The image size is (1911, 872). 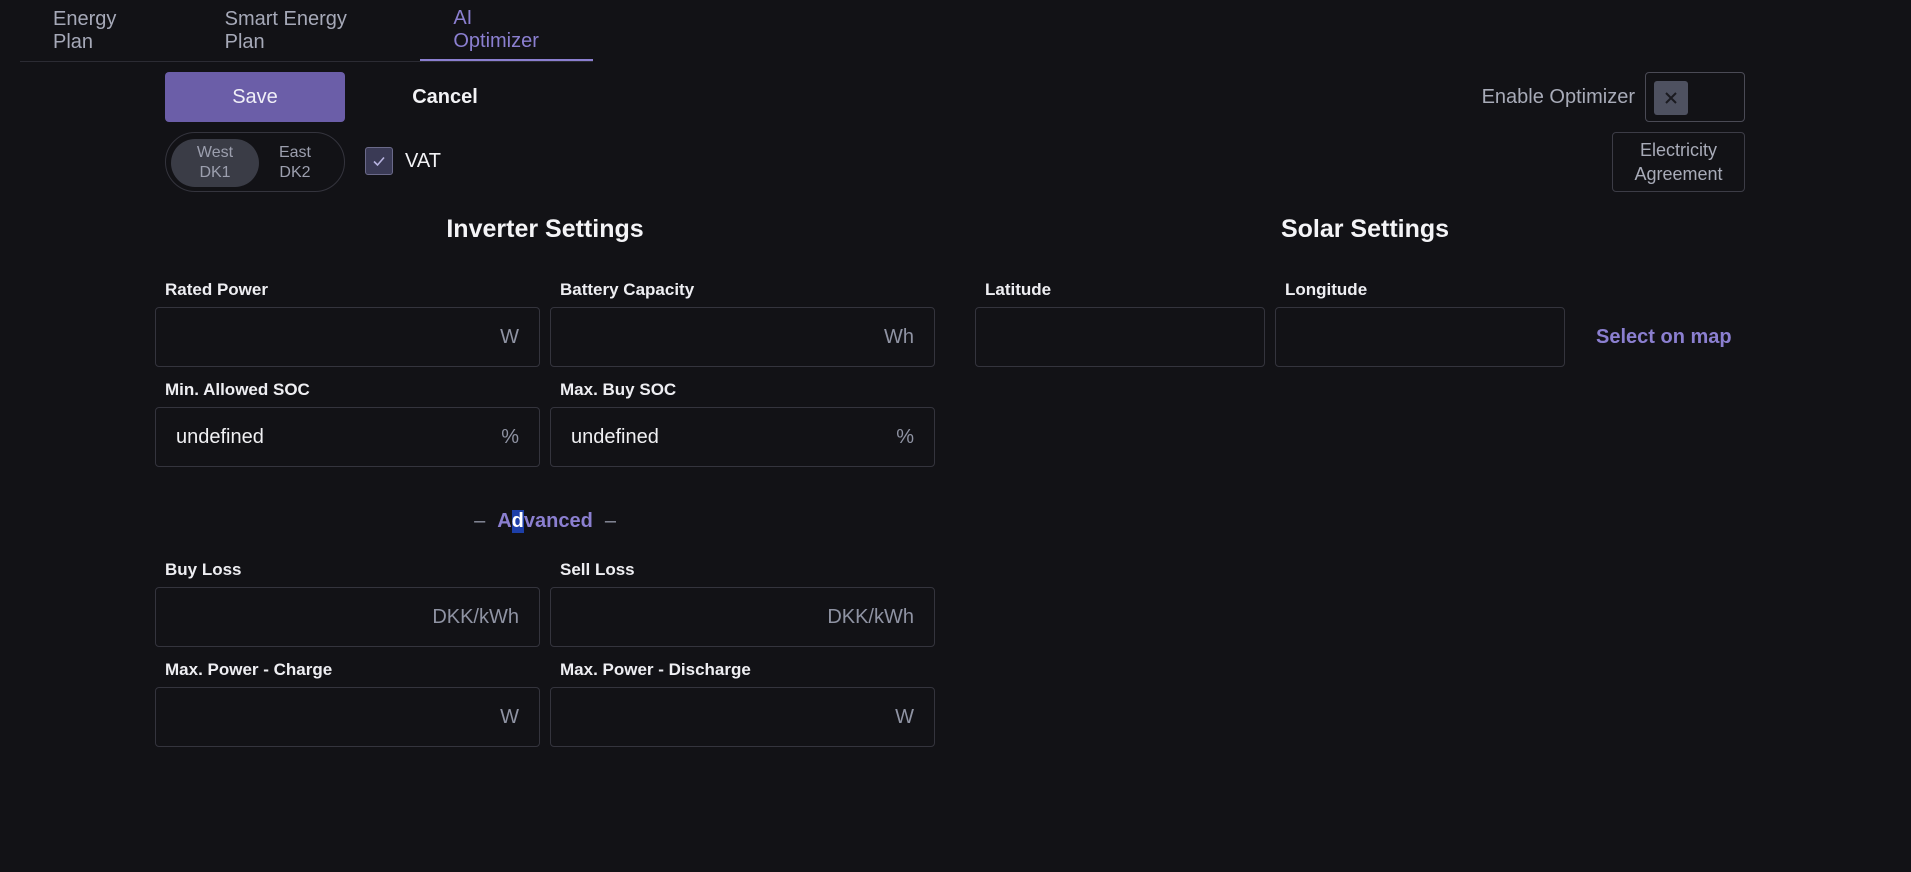 What do you see at coordinates (347, 437) in the screenshot?
I see `min-soc-input: undefined %` at bounding box center [347, 437].